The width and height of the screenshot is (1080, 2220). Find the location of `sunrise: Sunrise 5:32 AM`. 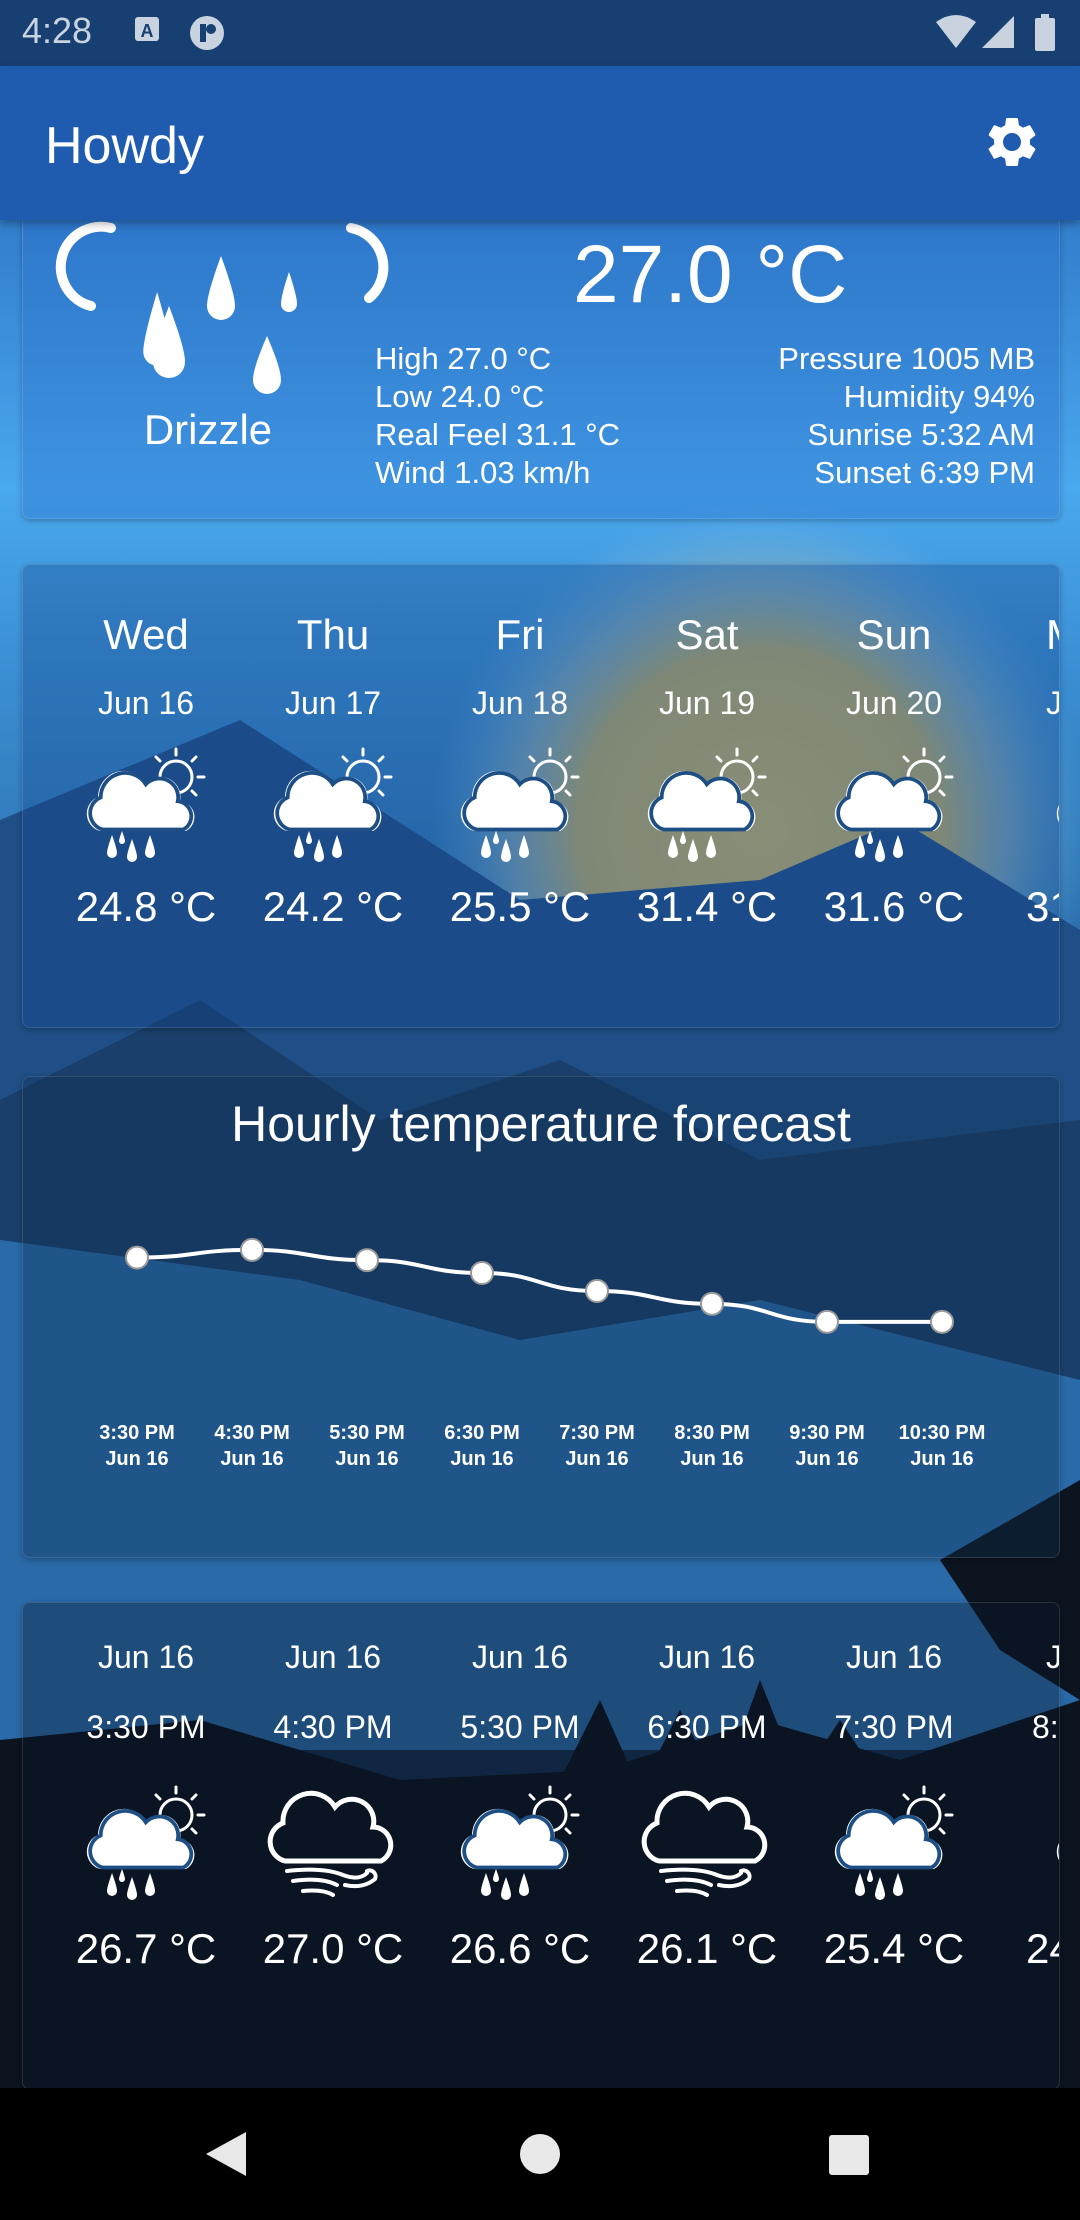

sunrise: Sunrise 5:32 AM is located at coordinates (921, 434).